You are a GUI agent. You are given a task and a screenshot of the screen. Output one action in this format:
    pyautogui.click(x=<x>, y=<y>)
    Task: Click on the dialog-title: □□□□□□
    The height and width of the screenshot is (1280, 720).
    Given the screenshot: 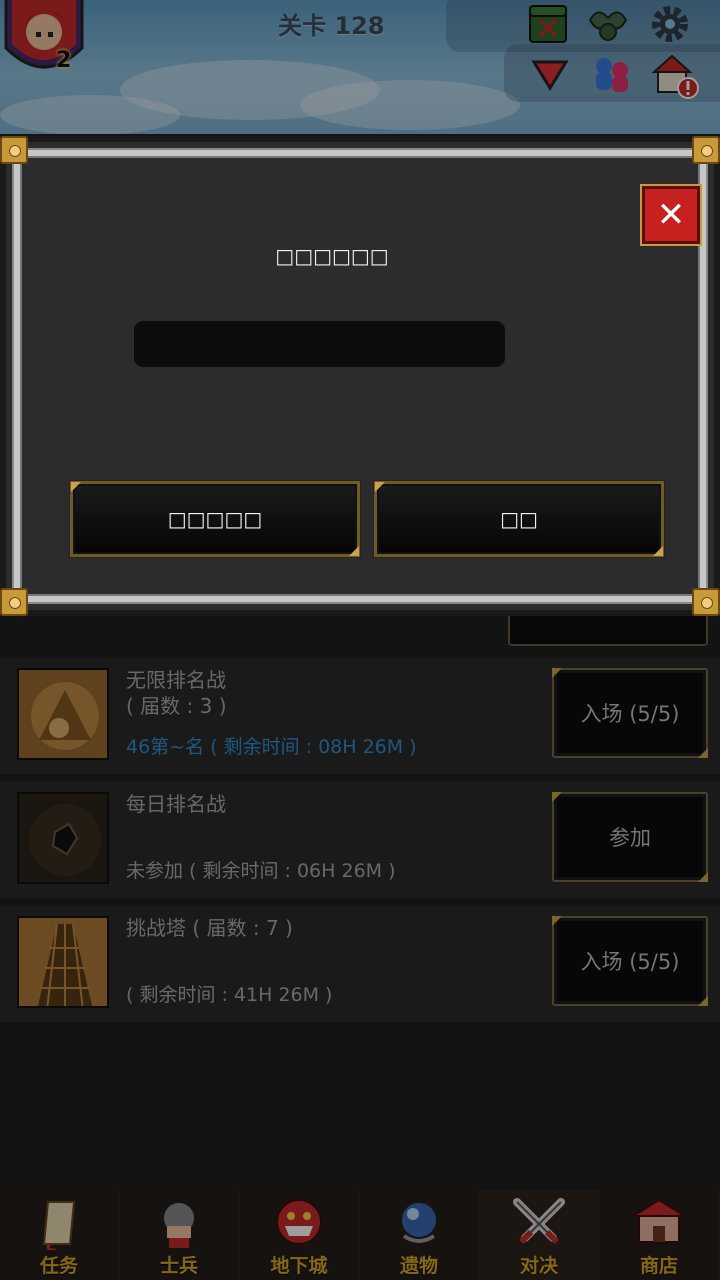 What is the action you would take?
    pyautogui.click(x=332, y=256)
    